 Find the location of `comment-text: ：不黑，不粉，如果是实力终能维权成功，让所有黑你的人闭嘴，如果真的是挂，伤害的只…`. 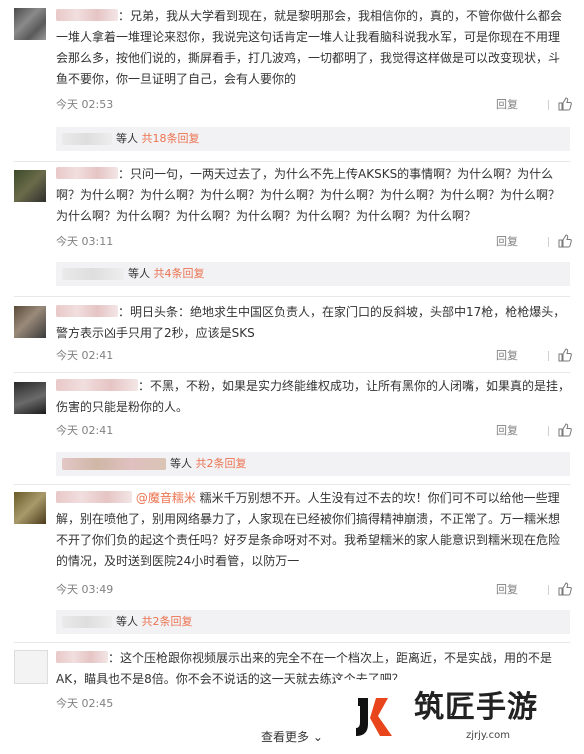

comment-text: ：不黑，不粉，如果是实力终能维权成功，让所有黑你的人闭嘴，如果真的是挂，伤害的只… is located at coordinates (313, 397).